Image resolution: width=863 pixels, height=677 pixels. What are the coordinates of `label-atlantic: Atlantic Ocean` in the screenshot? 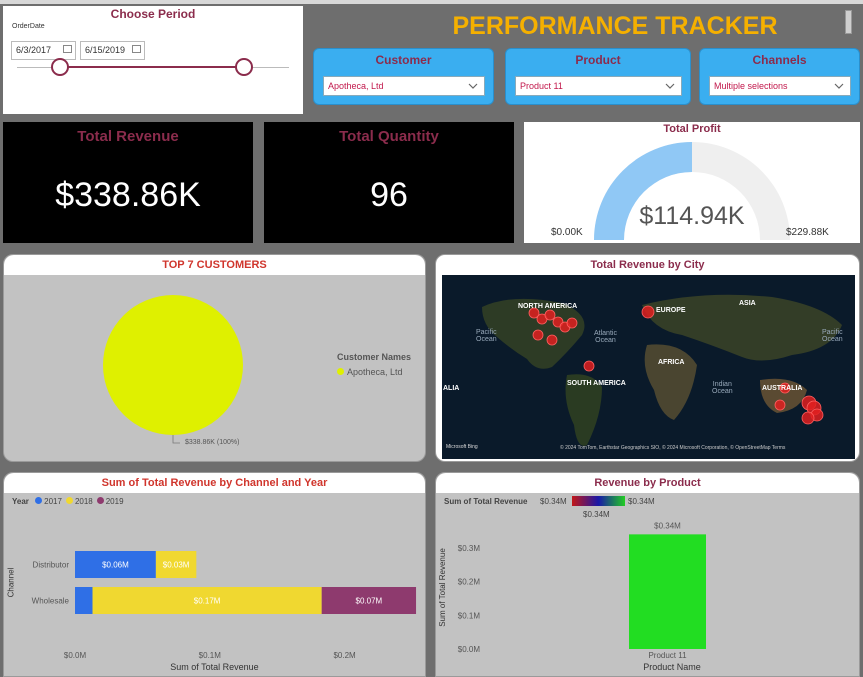 It's located at (605, 337).